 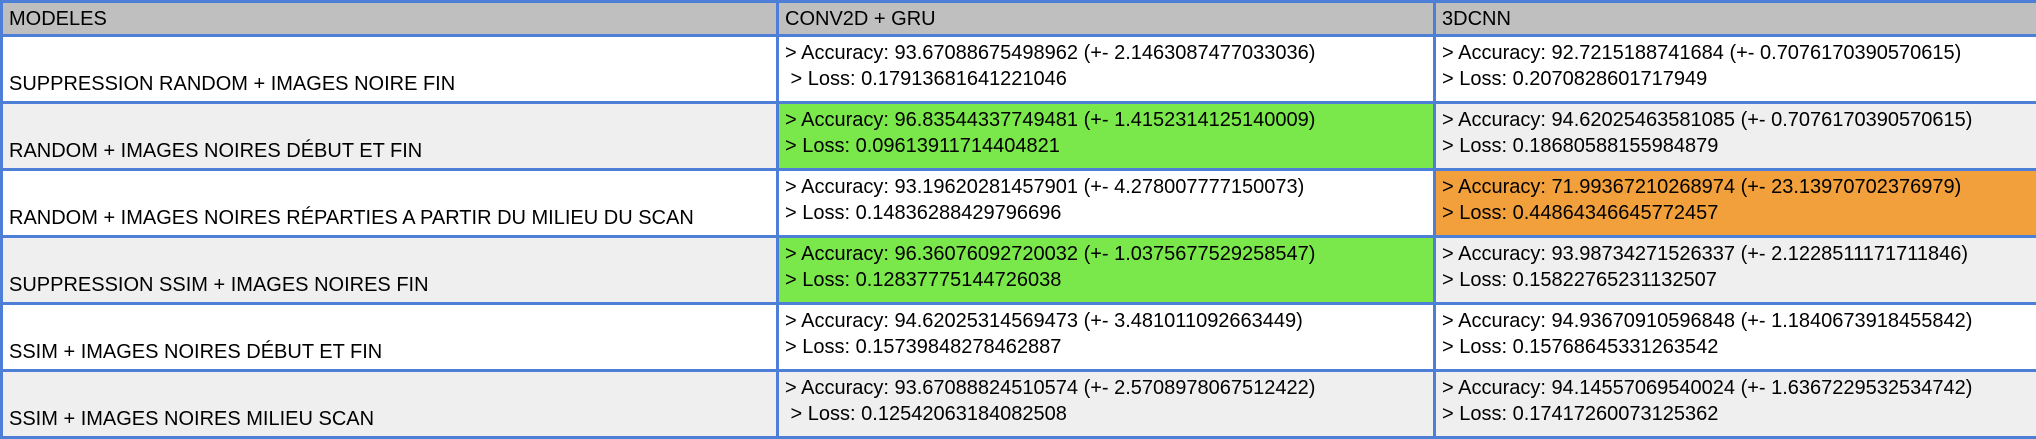 I want to click on header-conv2d-gru: CONV2D + GRU, so click(x=1106, y=18).